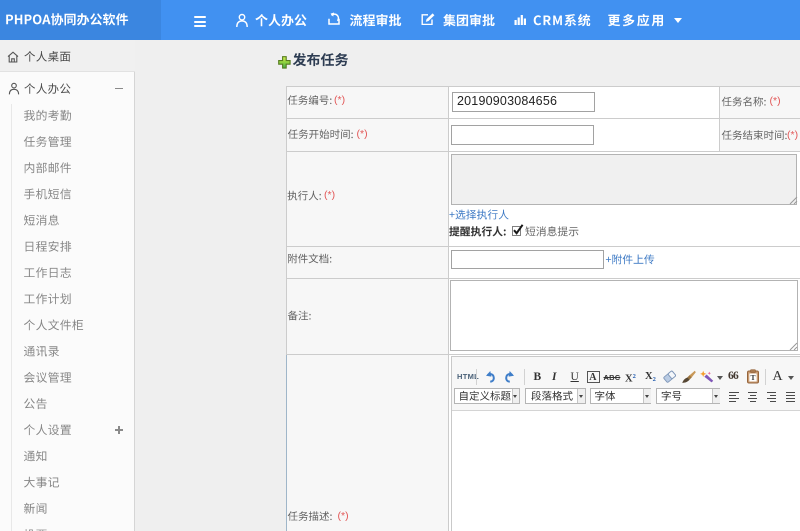 This screenshot has width=800, height=531. Describe the element at coordinates (752, 377) in the screenshot. I see `svg-text: T` at that location.